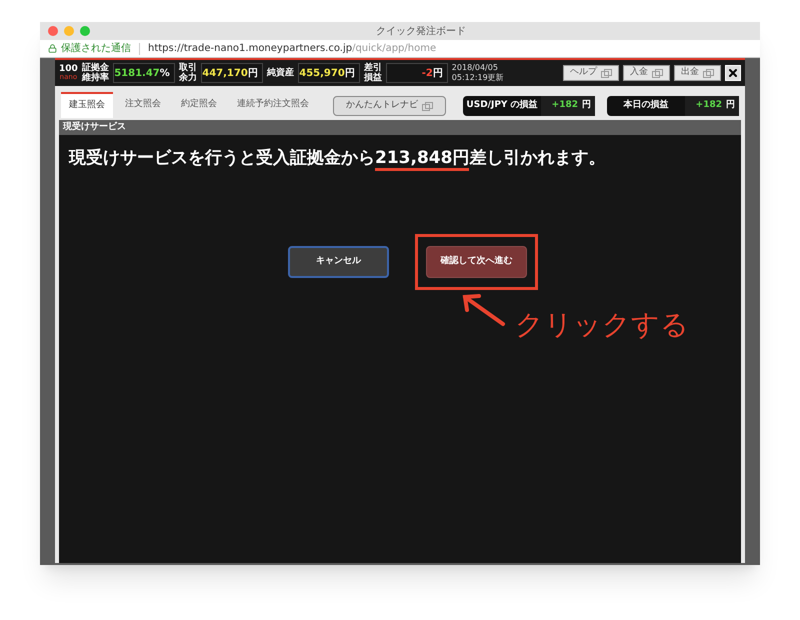 Image resolution: width=800 pixels, height=620 pixels. Describe the element at coordinates (280, 73) in the screenshot. I see `stat-label: 純資産` at that location.